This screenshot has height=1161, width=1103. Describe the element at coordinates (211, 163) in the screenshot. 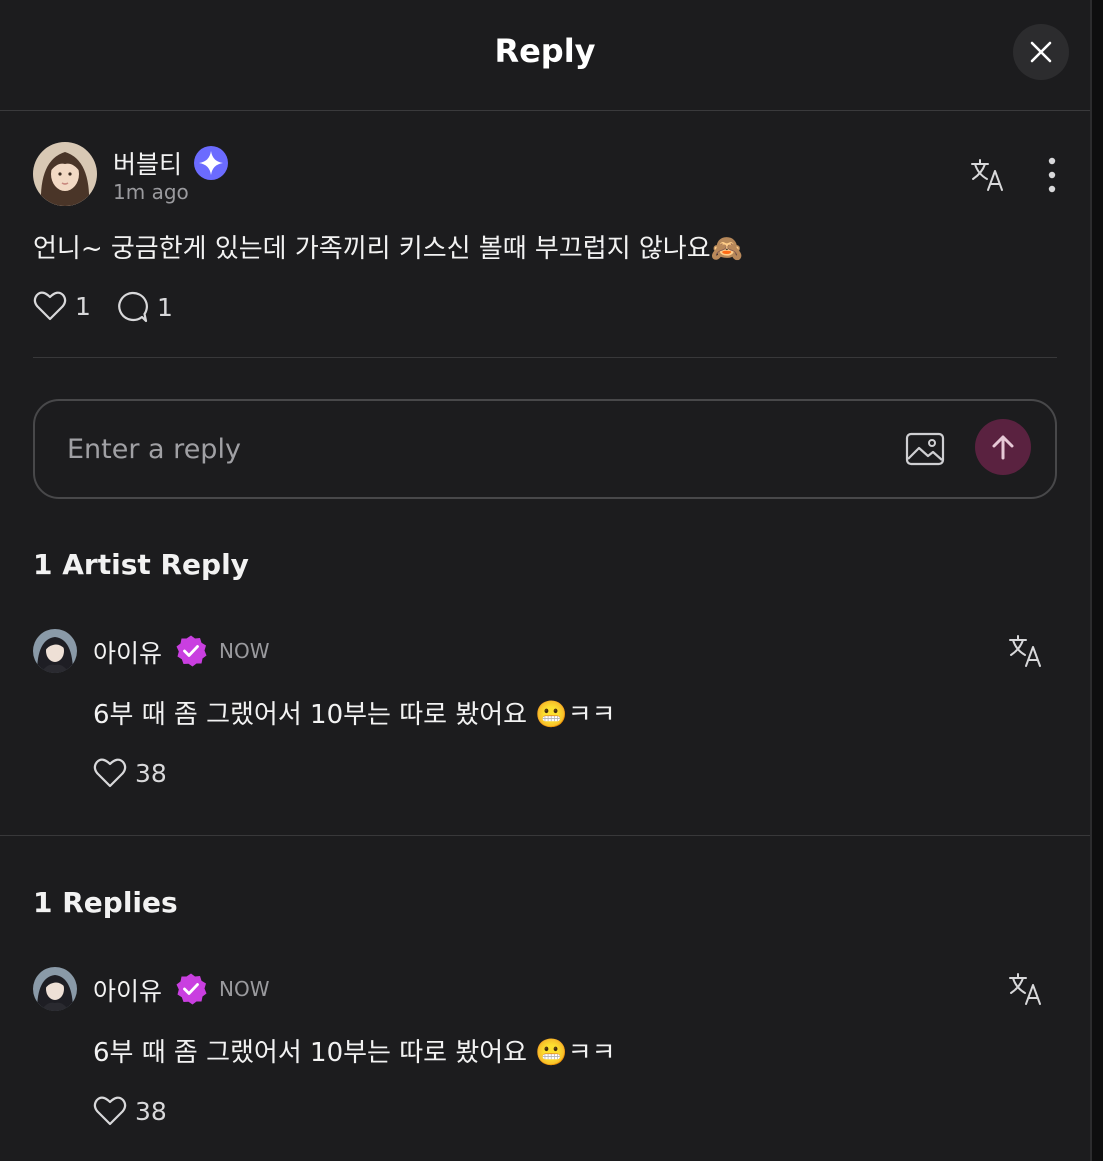

I see `star-badge-icon` at that location.